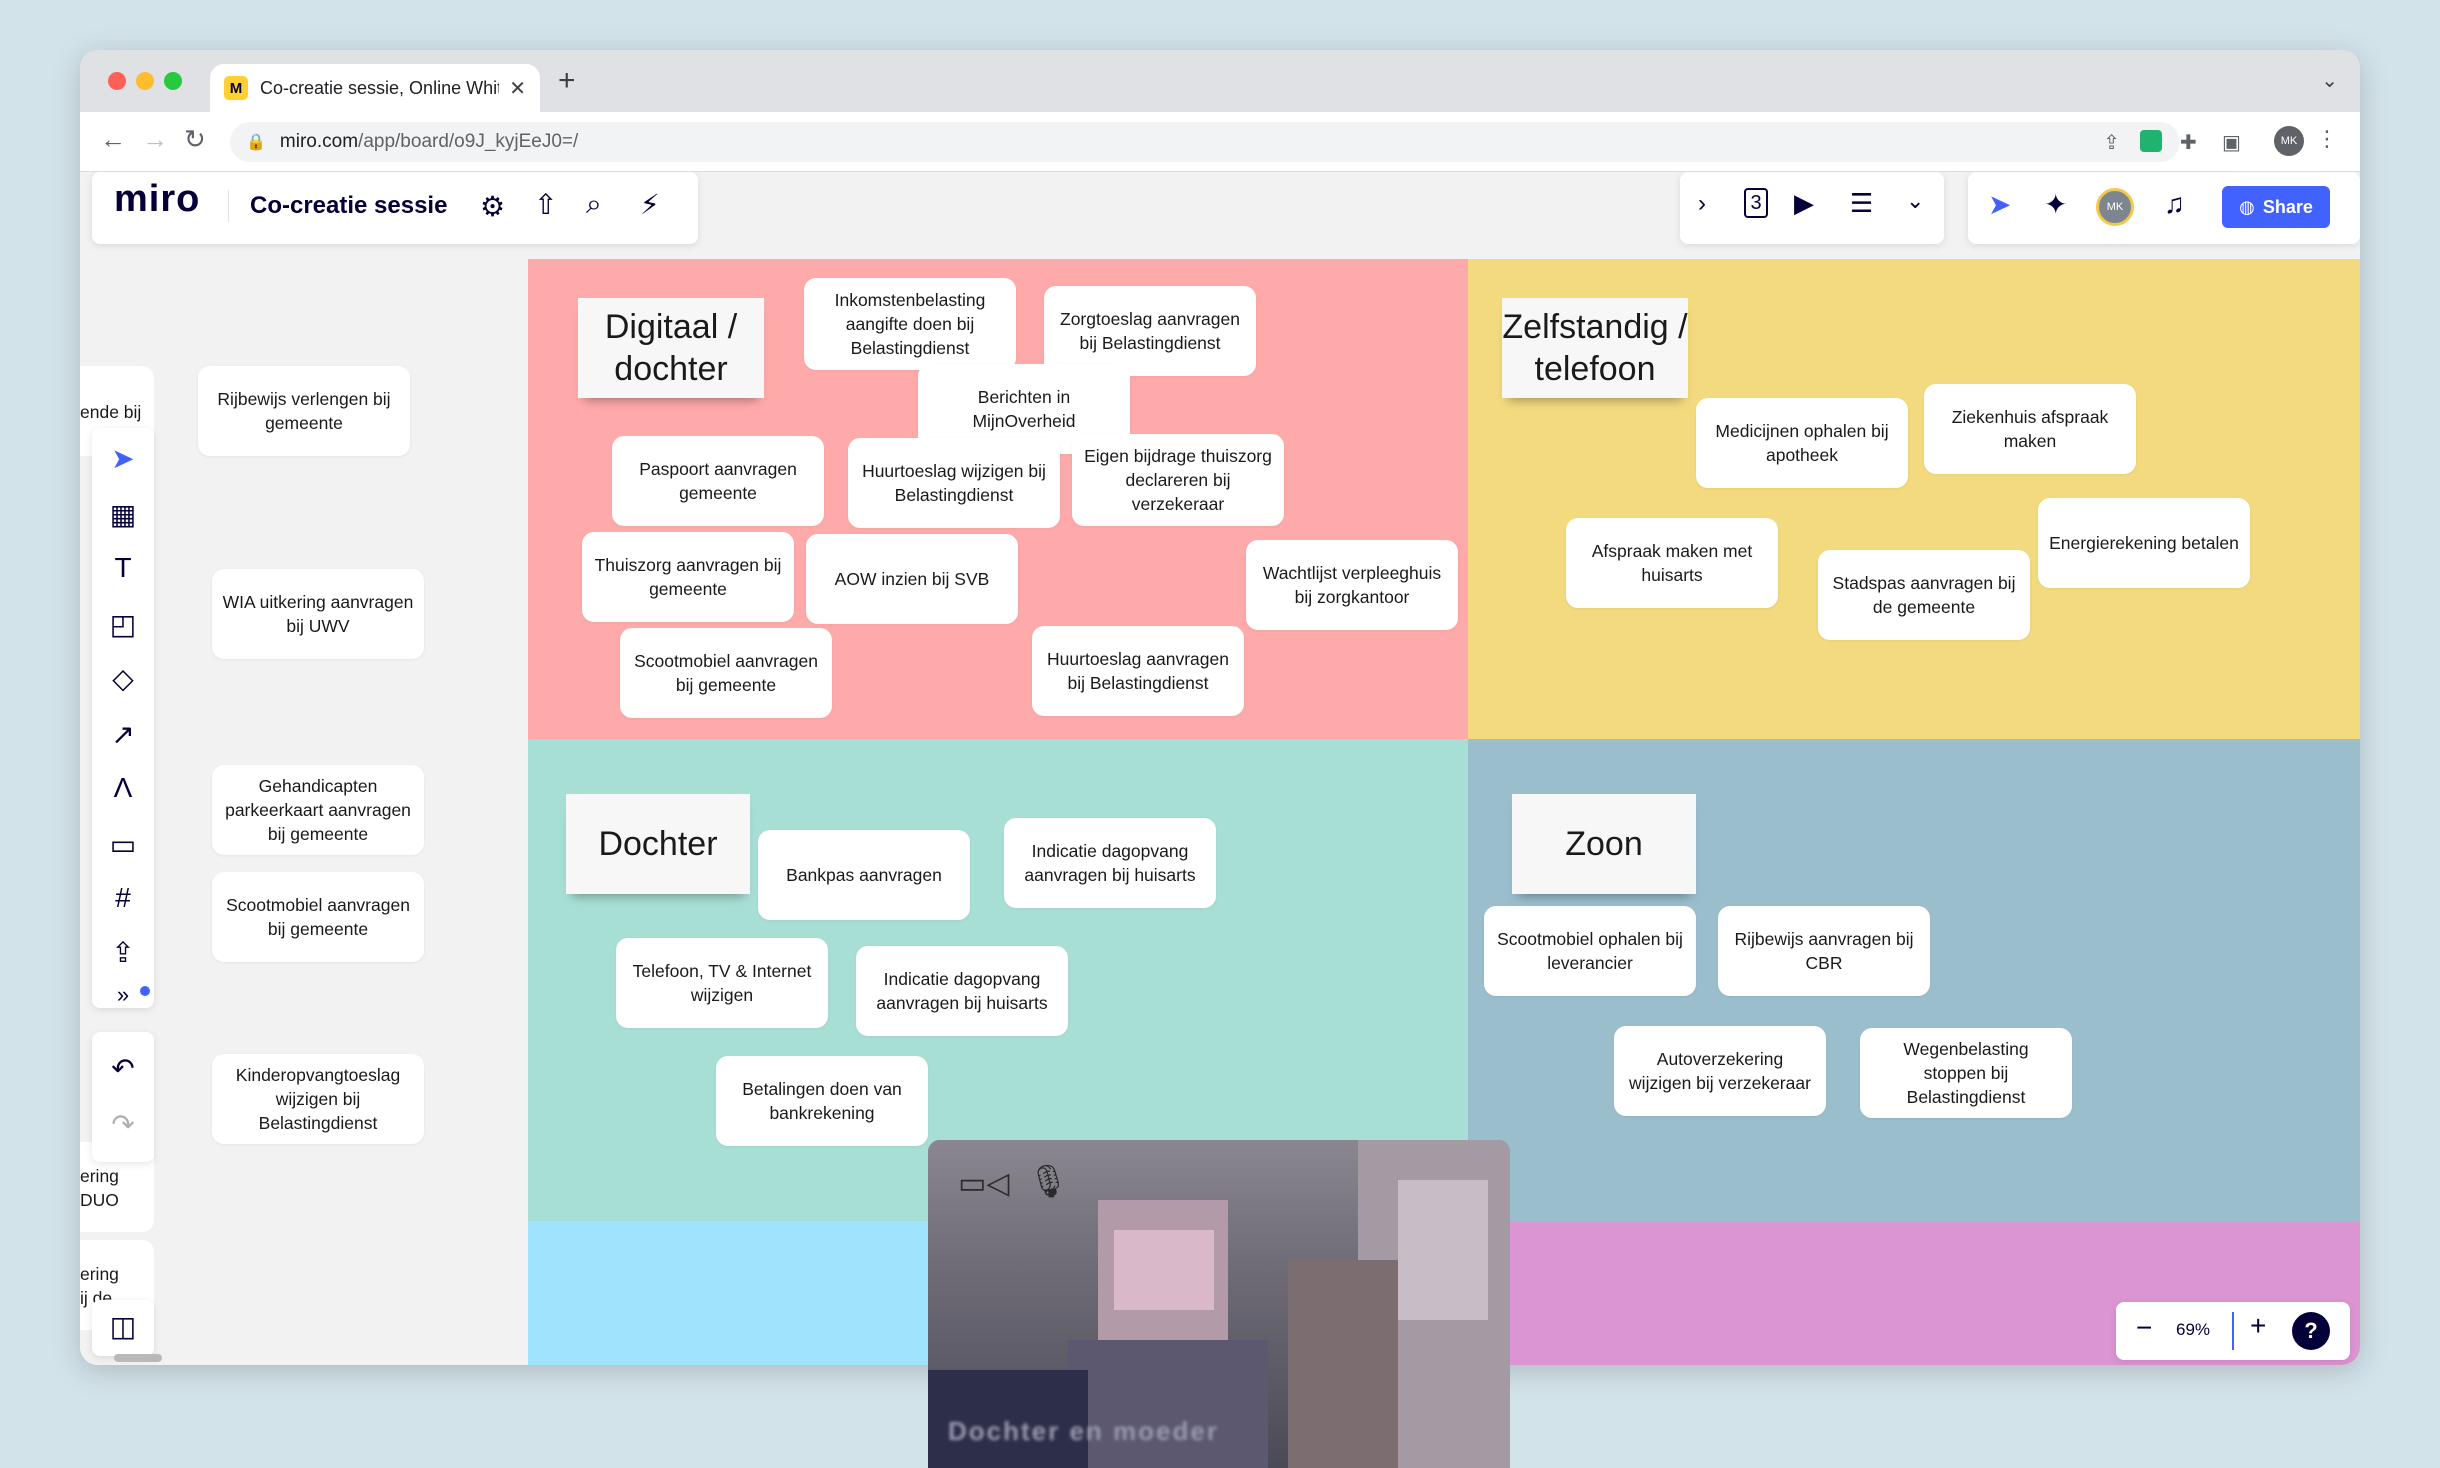  What do you see at coordinates (822, 1101) in the screenshot?
I see `card: Betalingen doen van bankrekening` at bounding box center [822, 1101].